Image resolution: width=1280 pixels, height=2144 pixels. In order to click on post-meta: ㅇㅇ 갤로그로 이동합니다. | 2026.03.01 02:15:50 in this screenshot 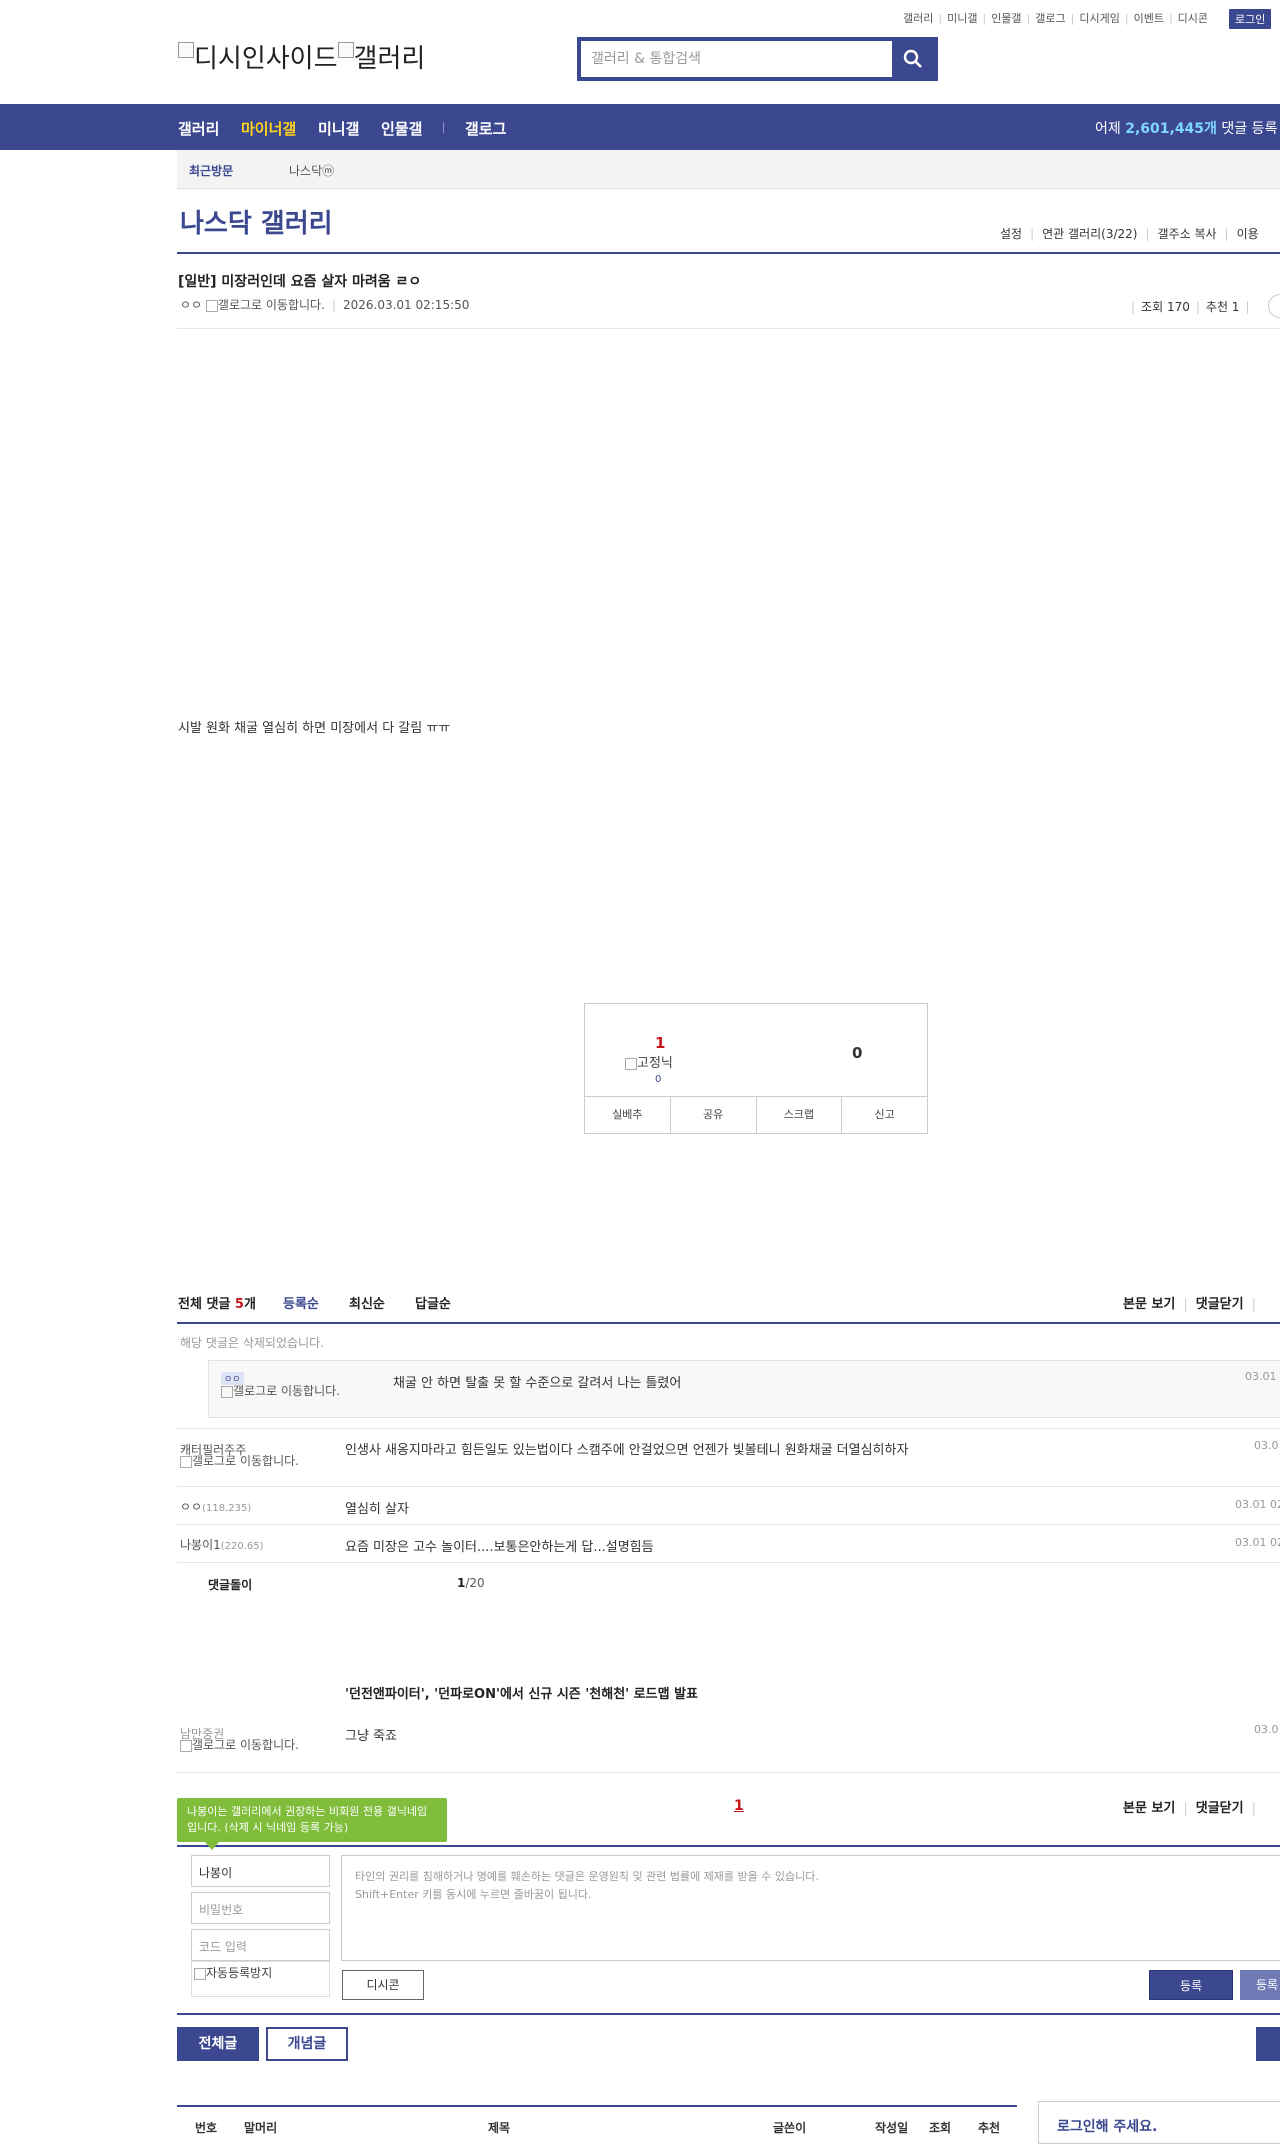, I will do `click(325, 305)`.